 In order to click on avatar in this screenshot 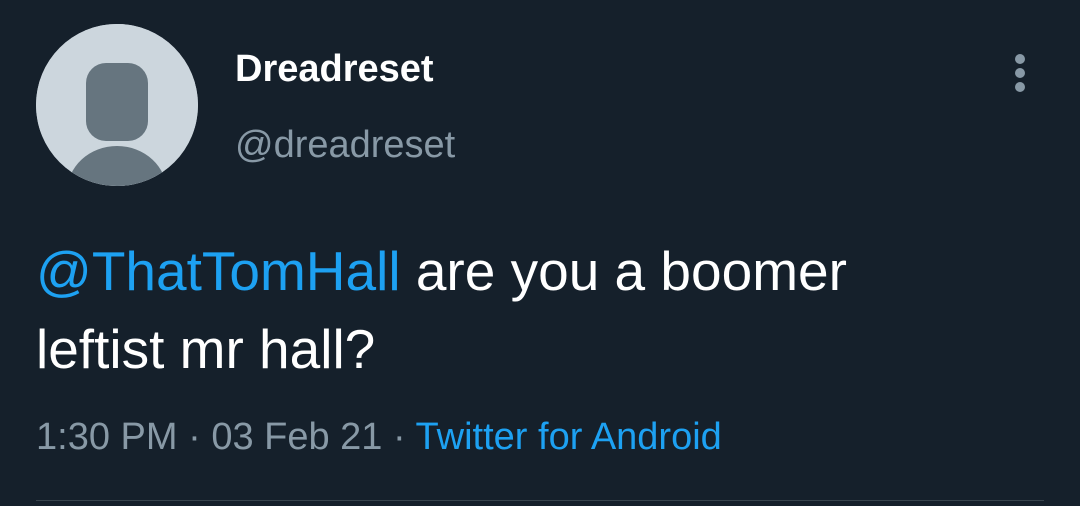, I will do `click(117, 105)`.